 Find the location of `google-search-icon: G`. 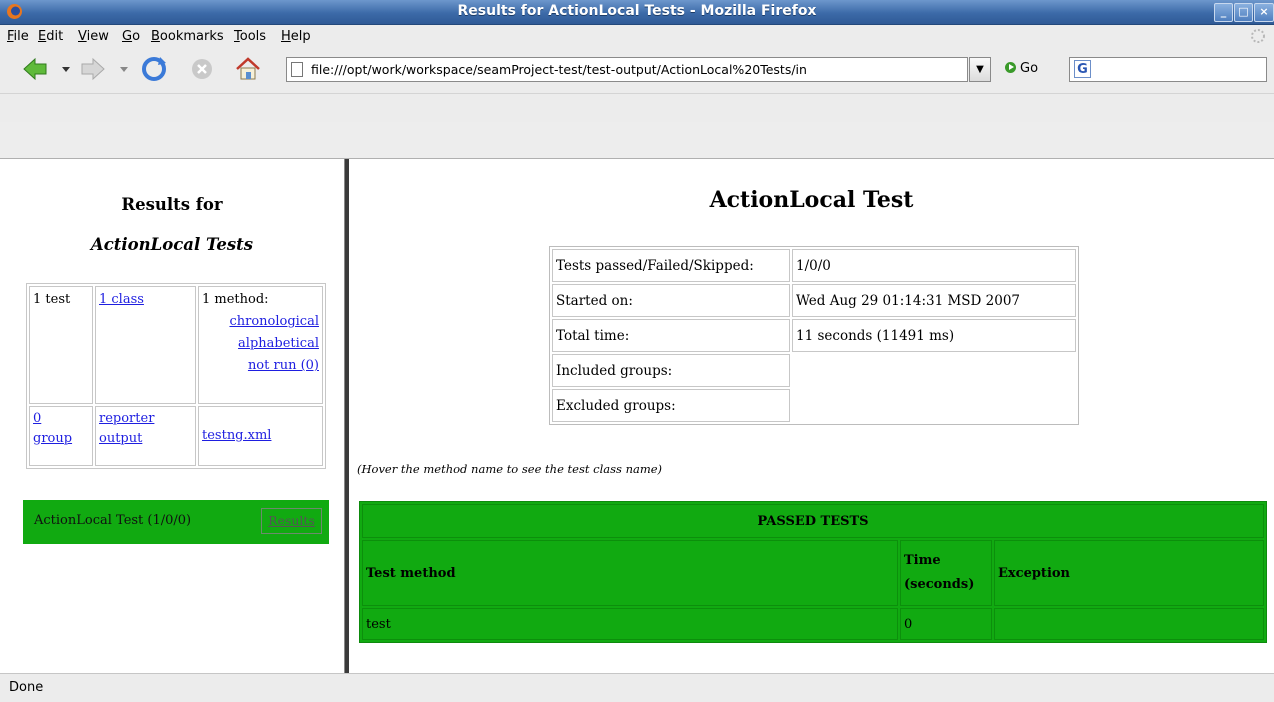

google-search-icon: G is located at coordinates (1082, 69).